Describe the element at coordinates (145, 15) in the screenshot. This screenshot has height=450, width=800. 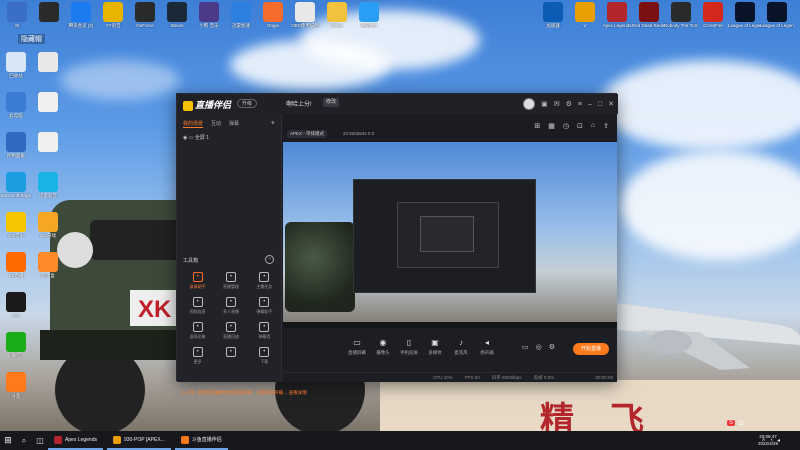
I see `desktop-icon: GeForce` at that location.